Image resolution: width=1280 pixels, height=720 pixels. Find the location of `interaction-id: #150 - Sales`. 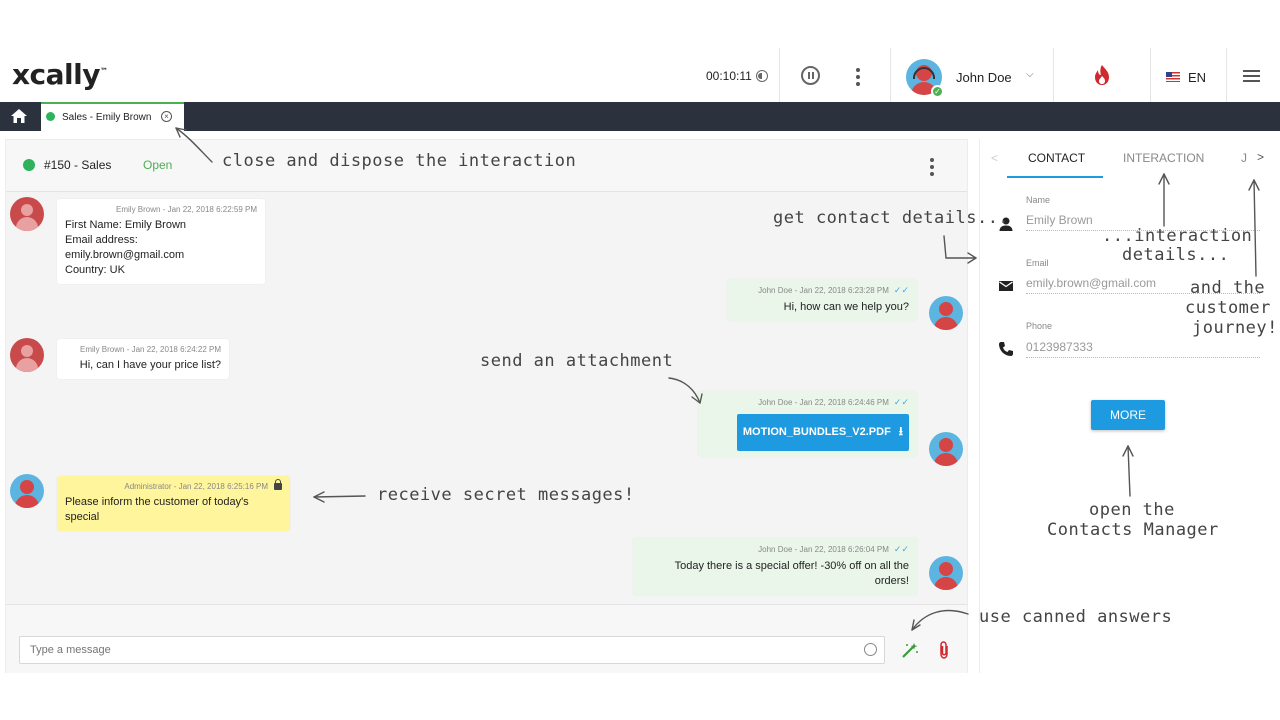

interaction-id: #150 - Sales is located at coordinates (78, 165).